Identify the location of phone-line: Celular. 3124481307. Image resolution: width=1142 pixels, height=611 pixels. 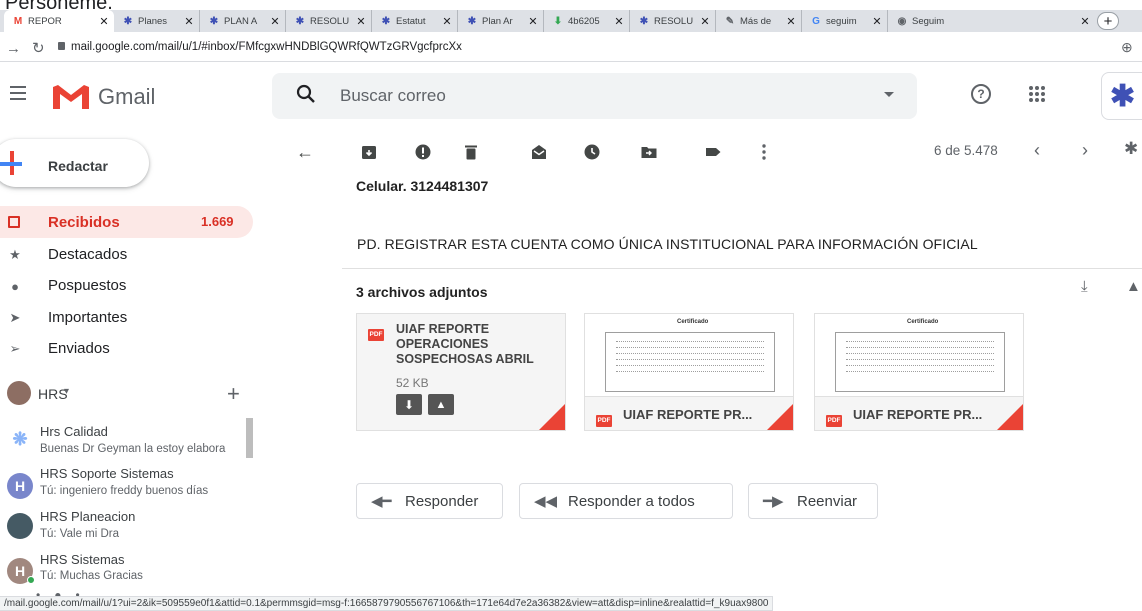
(422, 186).